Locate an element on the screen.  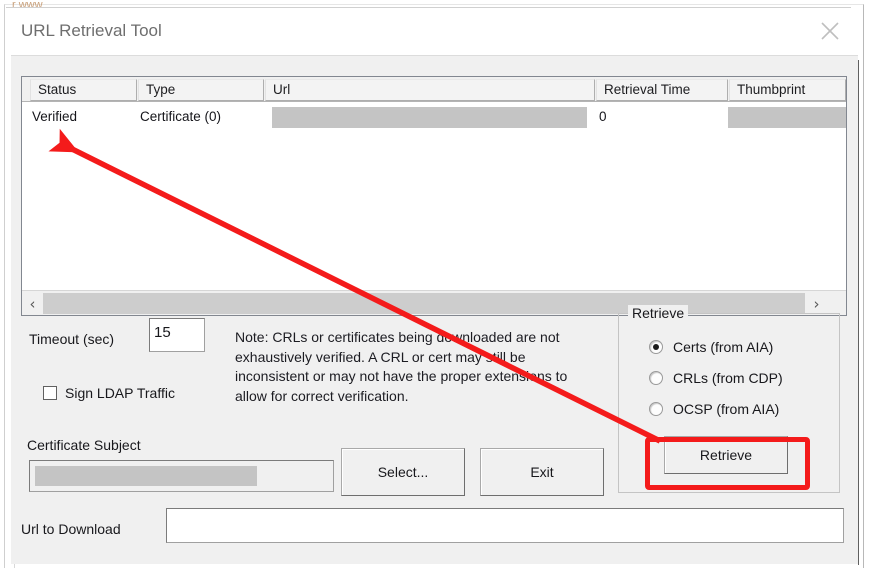
certificate-subject-input is located at coordinates (181, 476).